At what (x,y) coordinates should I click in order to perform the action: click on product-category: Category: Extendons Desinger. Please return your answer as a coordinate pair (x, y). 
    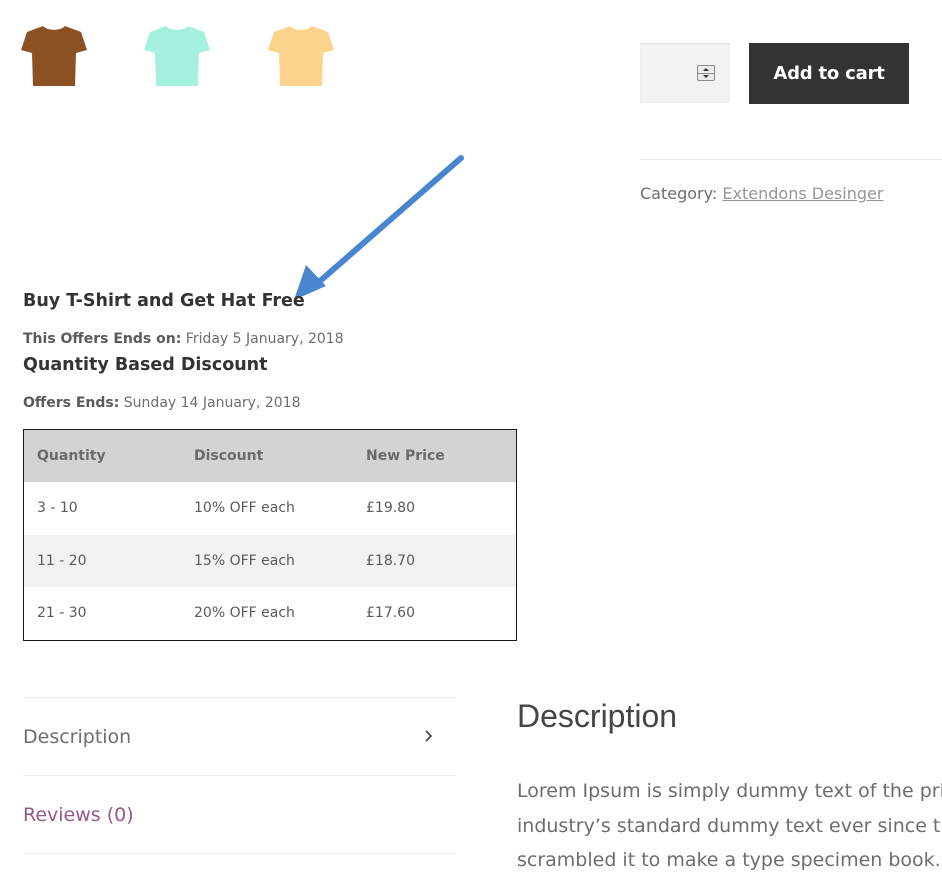
    Looking at the image, I should click on (761, 193).